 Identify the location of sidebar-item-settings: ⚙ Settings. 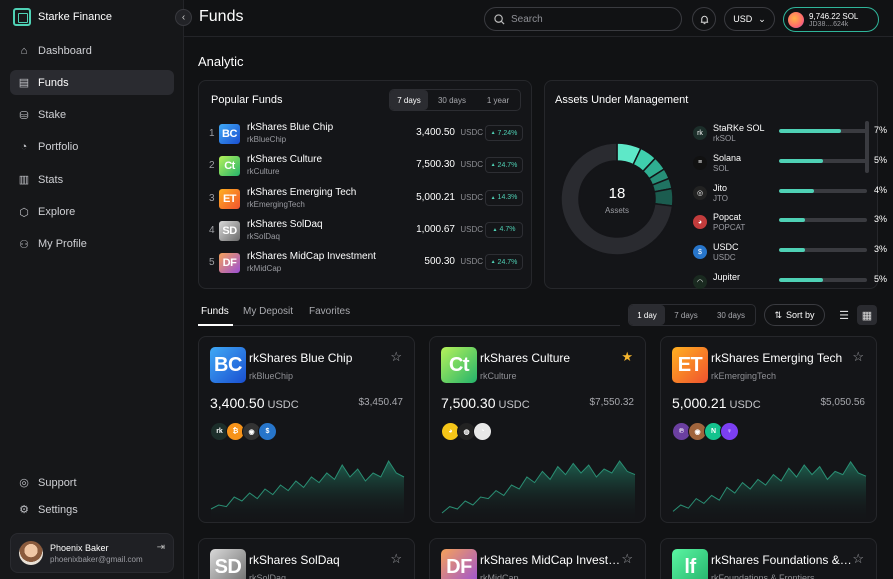
(92, 509).